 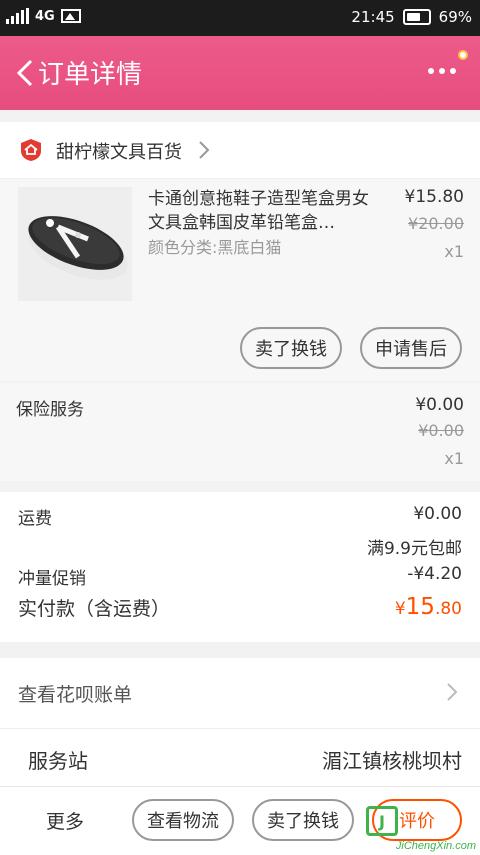 I want to click on promo-row: 冲量促销 -¥4.20, so click(x=240, y=576).